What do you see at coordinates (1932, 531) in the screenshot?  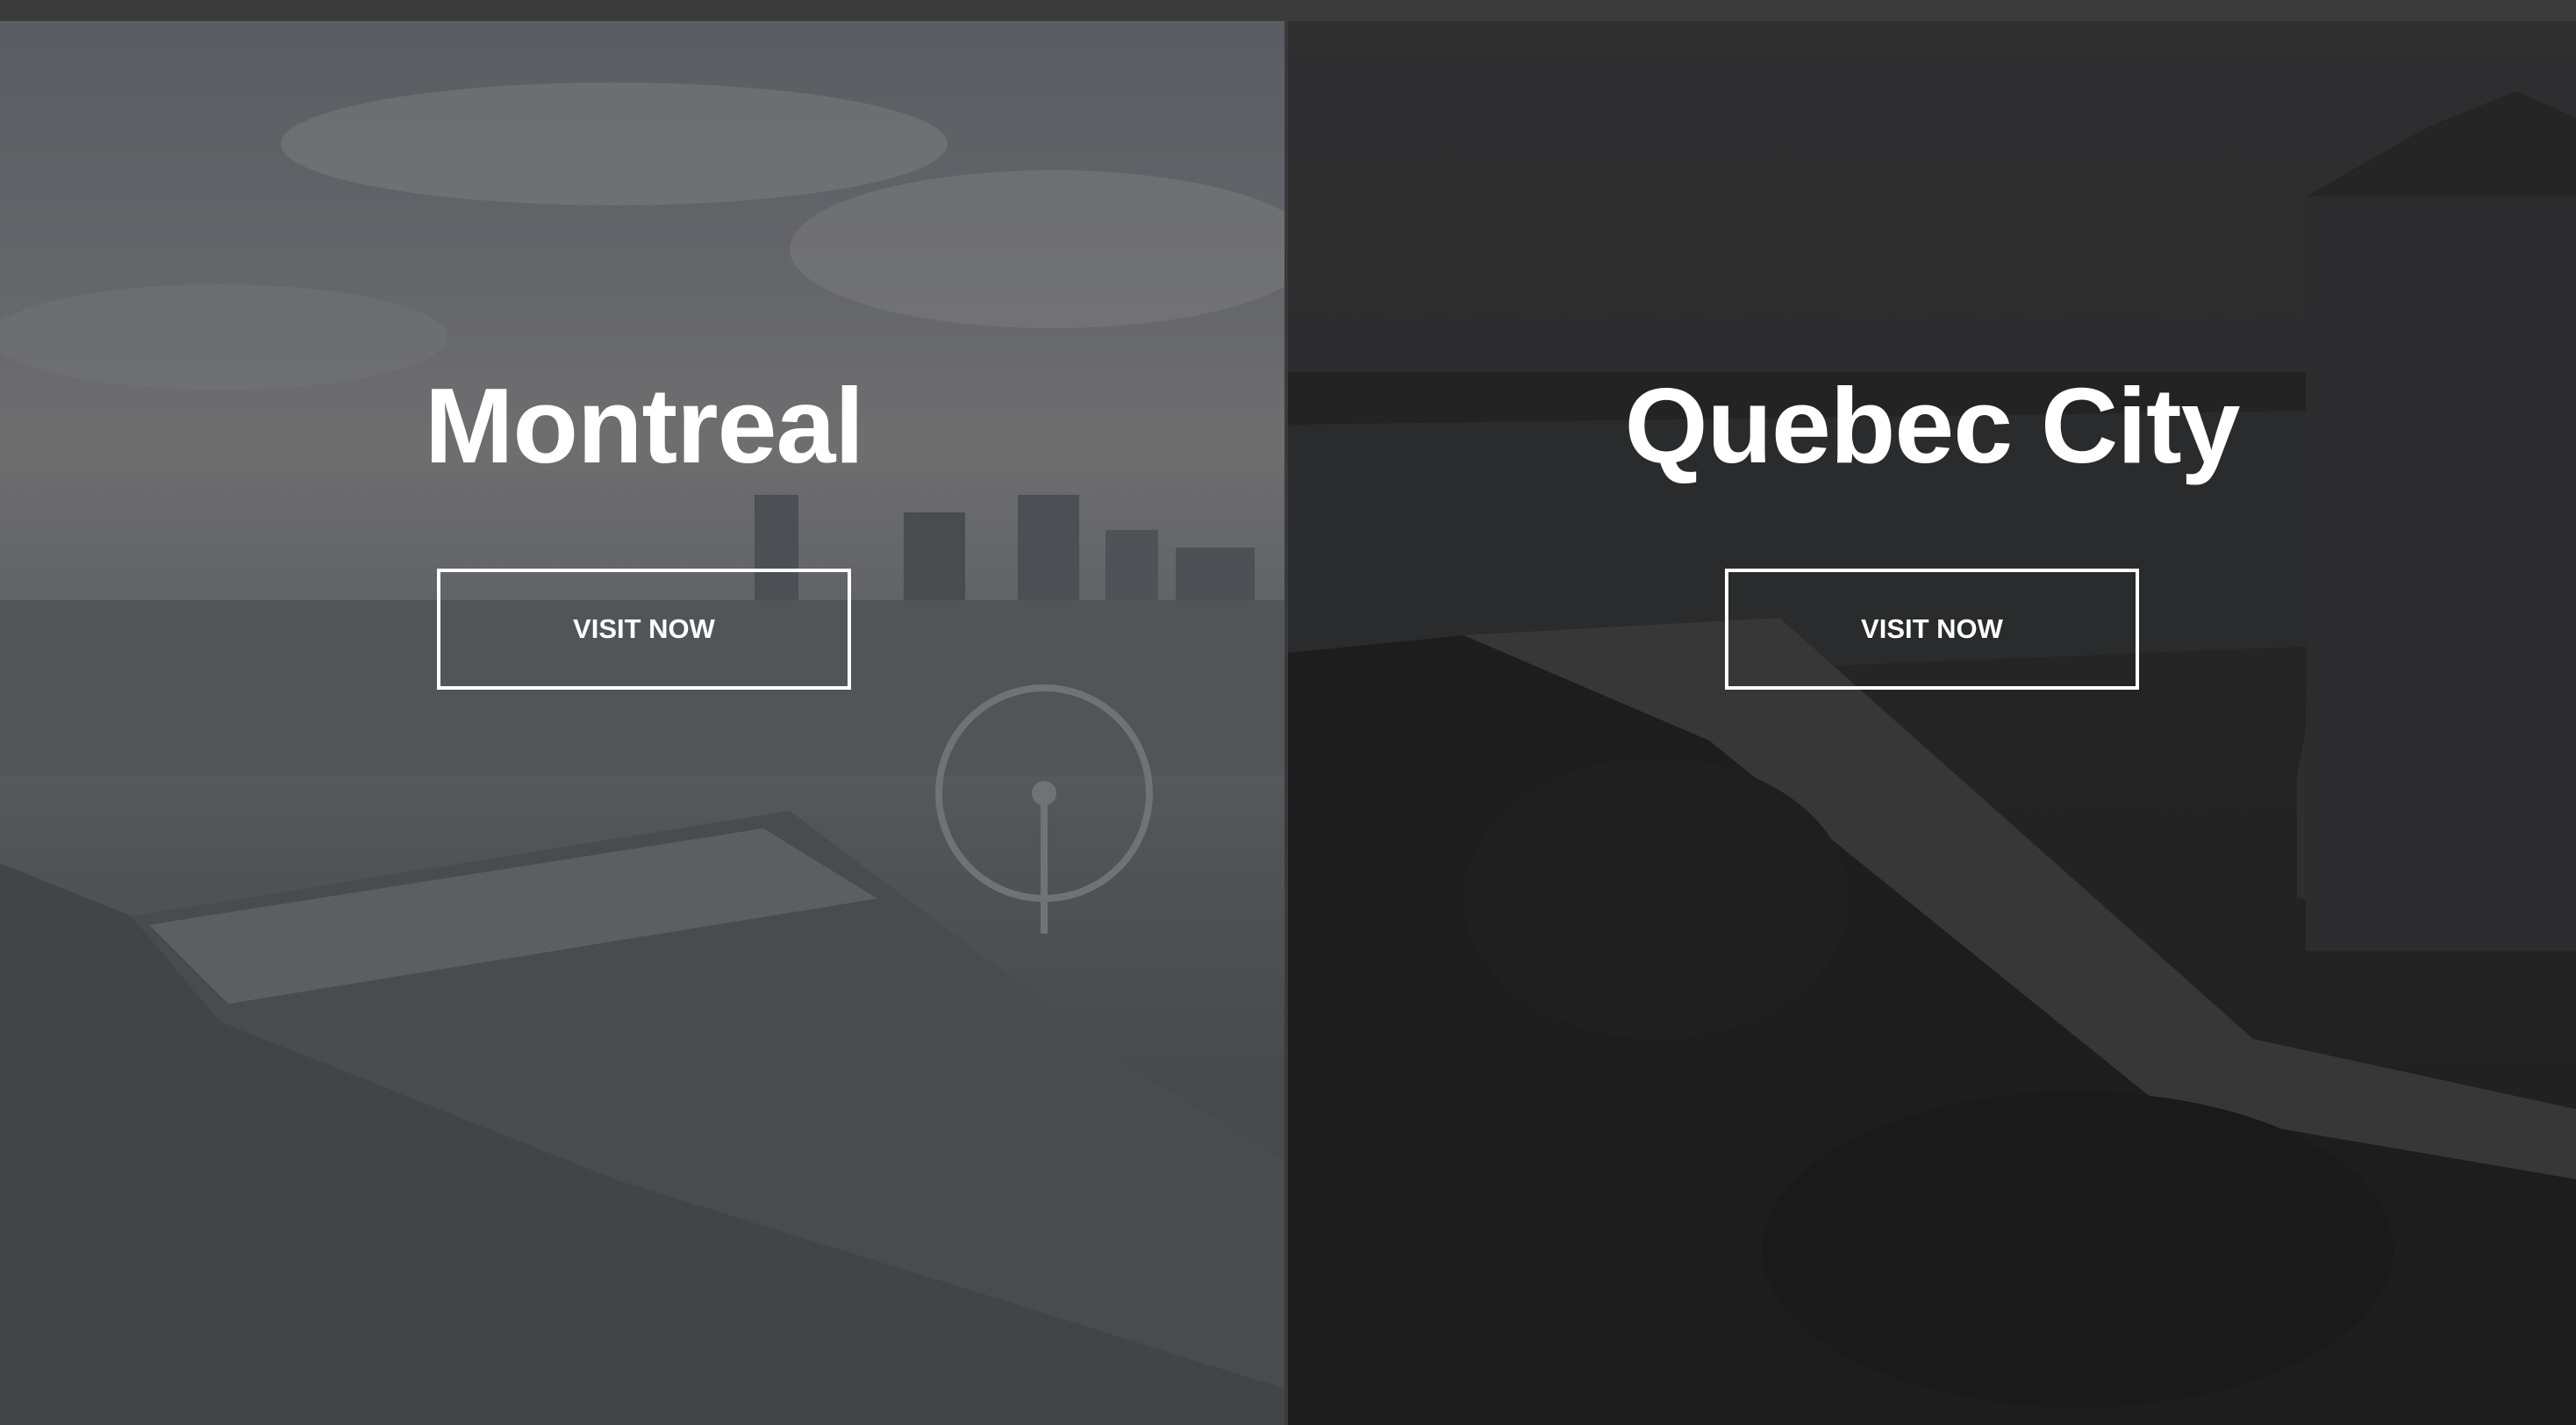 I see `quebec-city-content: Quebec City VISIT NOW` at bounding box center [1932, 531].